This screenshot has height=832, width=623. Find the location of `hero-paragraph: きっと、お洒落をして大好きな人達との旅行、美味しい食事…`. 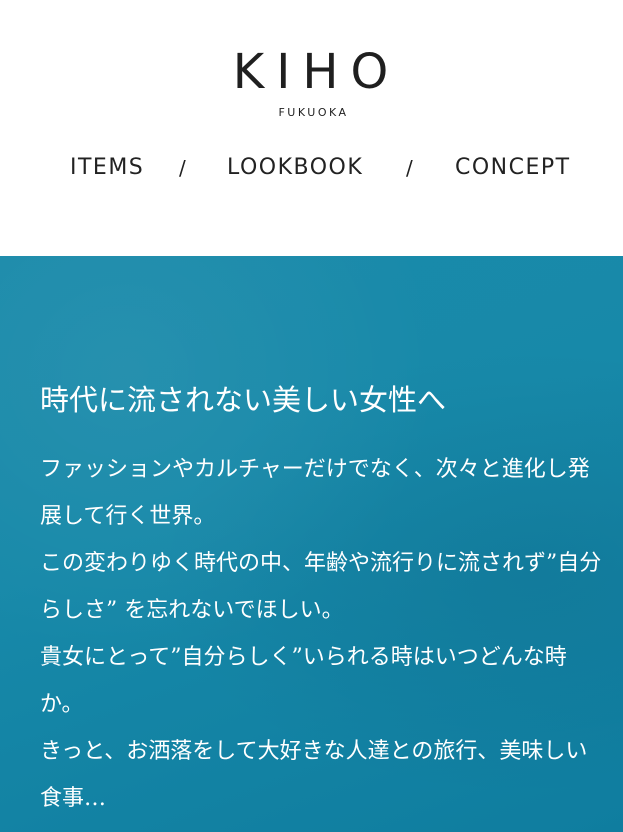

hero-paragraph: きっと、お洒落をして大好きな人達との旅行、美味しい食事… is located at coordinates (314, 775).